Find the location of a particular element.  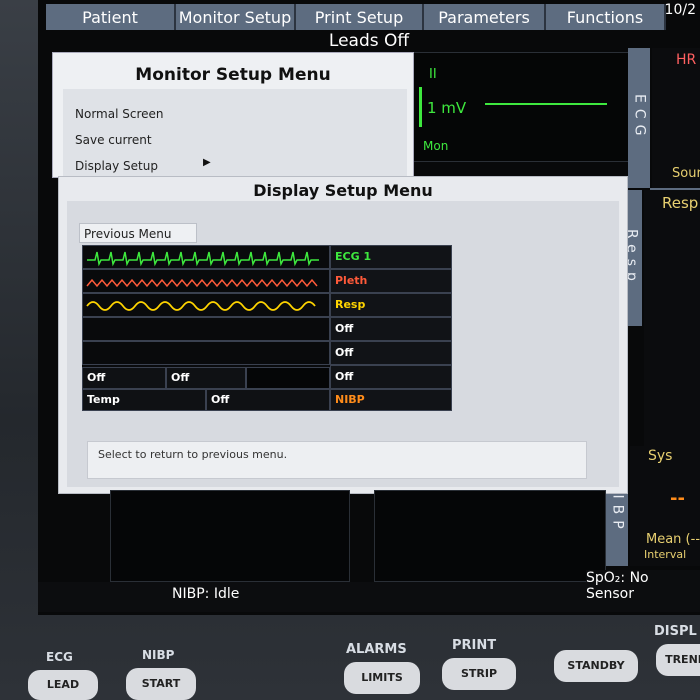

menu-item-display-setup: Display Setup is located at coordinates (116, 166).